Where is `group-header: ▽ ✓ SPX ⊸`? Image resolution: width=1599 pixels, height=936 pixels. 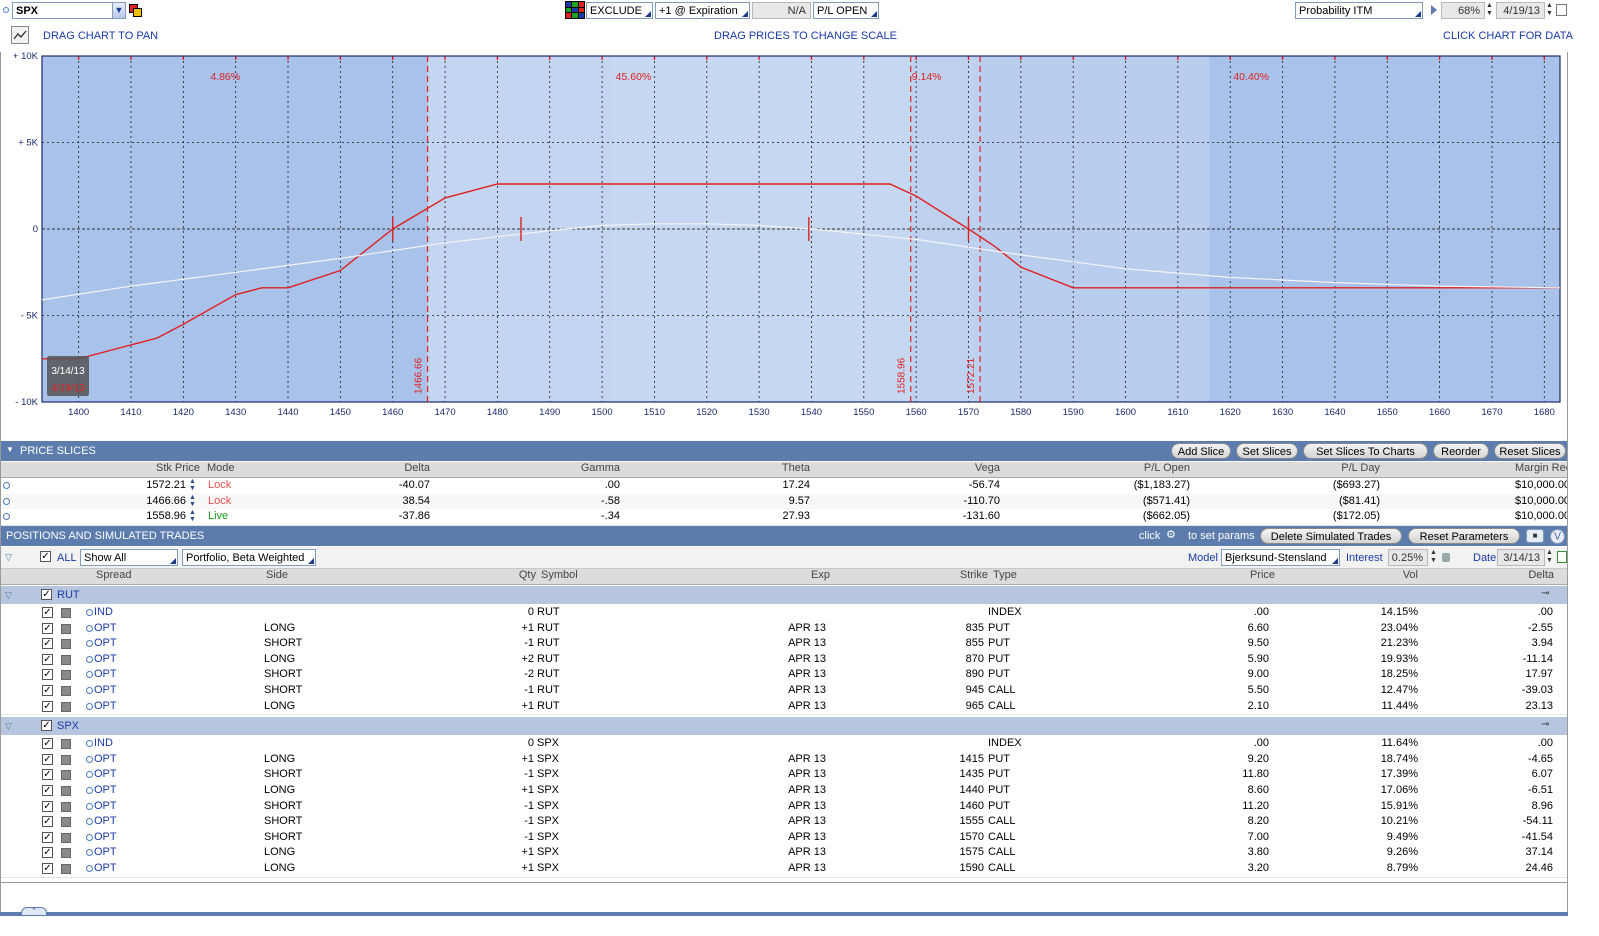 group-header: ▽ ✓ SPX ⊸ is located at coordinates (784, 726).